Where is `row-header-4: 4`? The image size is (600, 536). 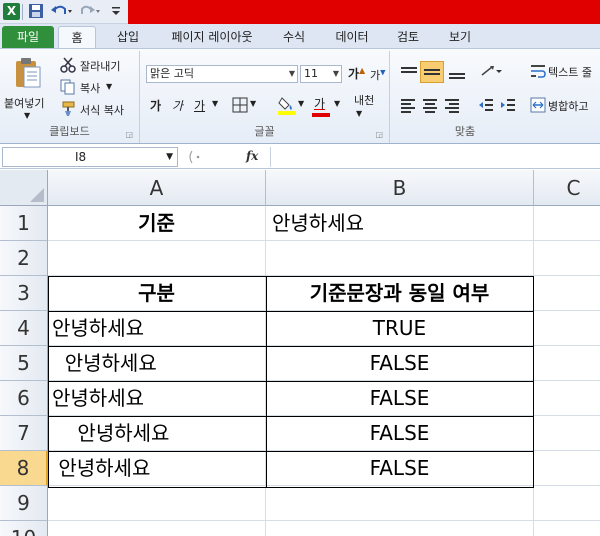 row-header-4: 4 is located at coordinates (24, 328).